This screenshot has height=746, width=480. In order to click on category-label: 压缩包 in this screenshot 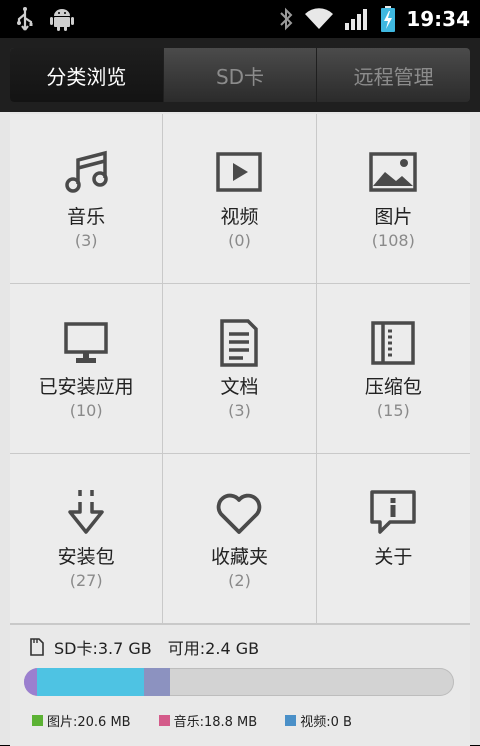, I will do `click(393, 387)`.